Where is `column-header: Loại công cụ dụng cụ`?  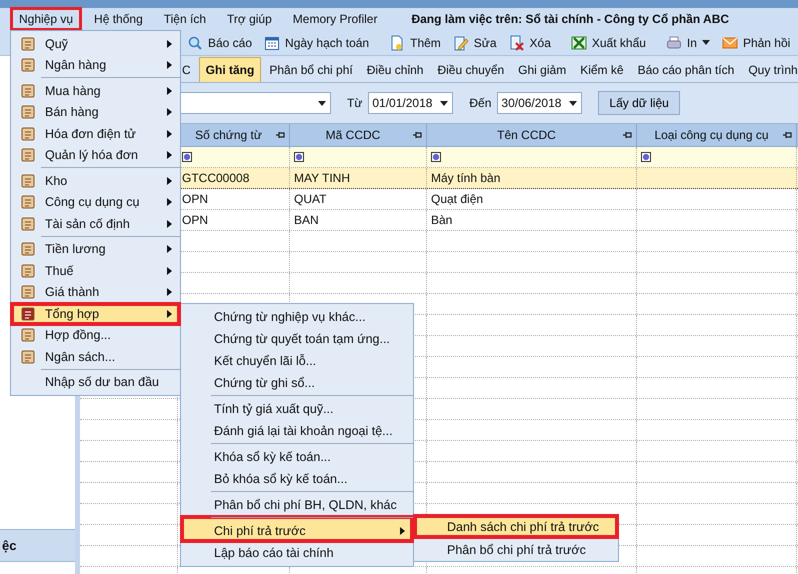
column-header: Loại công cụ dụng cụ is located at coordinates (717, 135).